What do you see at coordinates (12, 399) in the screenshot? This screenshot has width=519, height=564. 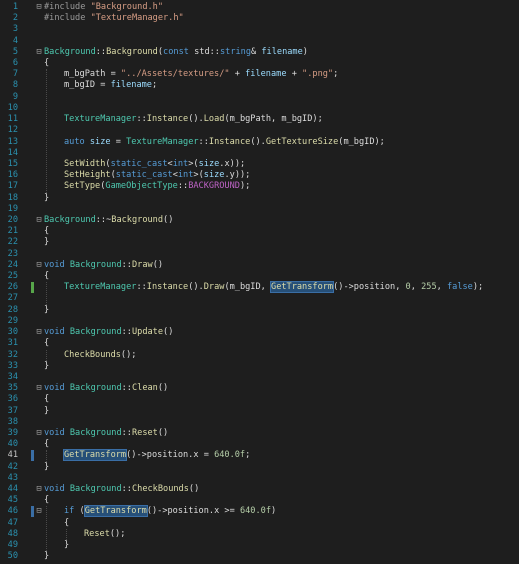 I see `line-number: 36` at bounding box center [12, 399].